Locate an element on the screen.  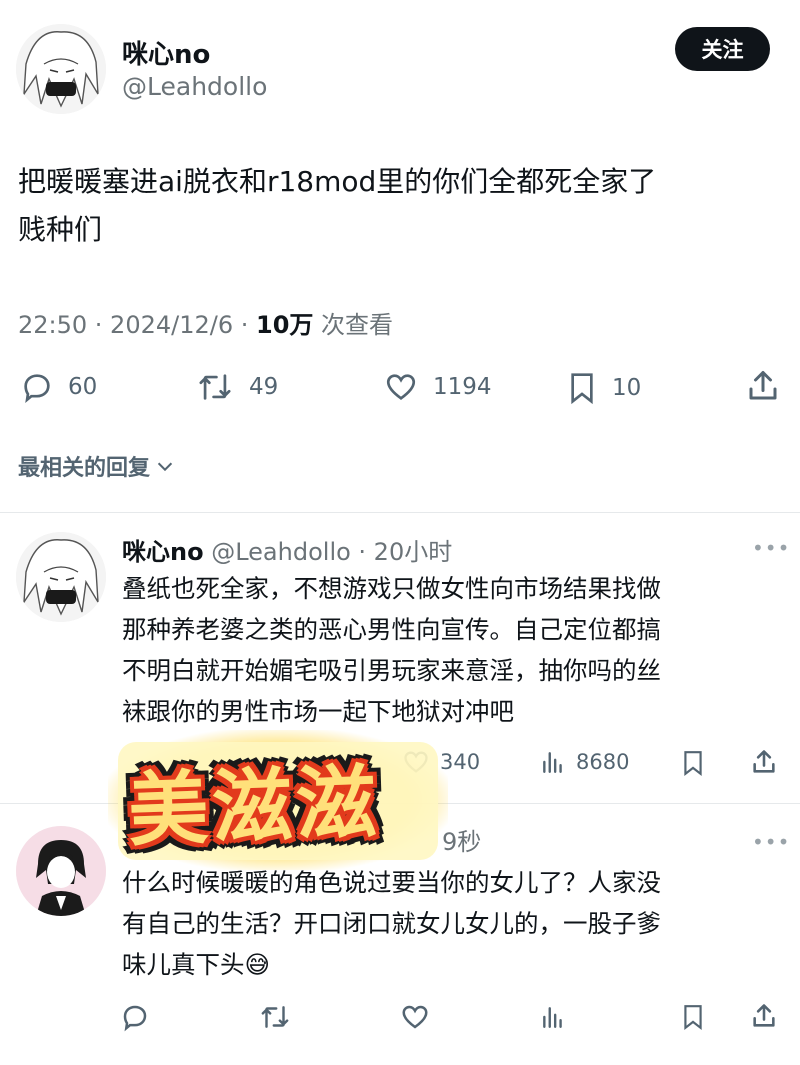
reply-text-line: 叠纸也死全家，不想游戏只做女性向市场结果找做 is located at coordinates (391, 588).